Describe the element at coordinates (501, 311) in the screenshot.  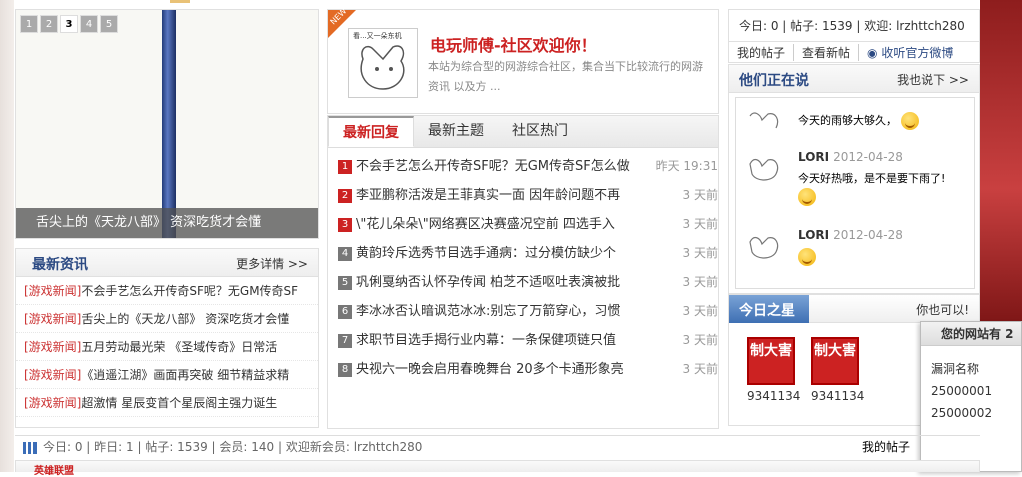
I see `topic-link: 李冰冰否认暗讽范冰冰:别忘了万箭穿心，习惯` at that location.